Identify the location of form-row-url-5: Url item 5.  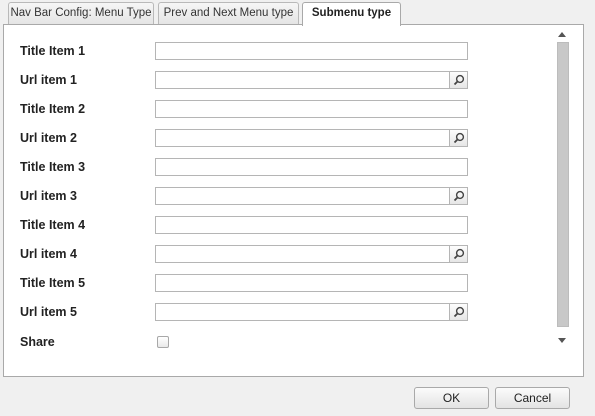
(284, 313).